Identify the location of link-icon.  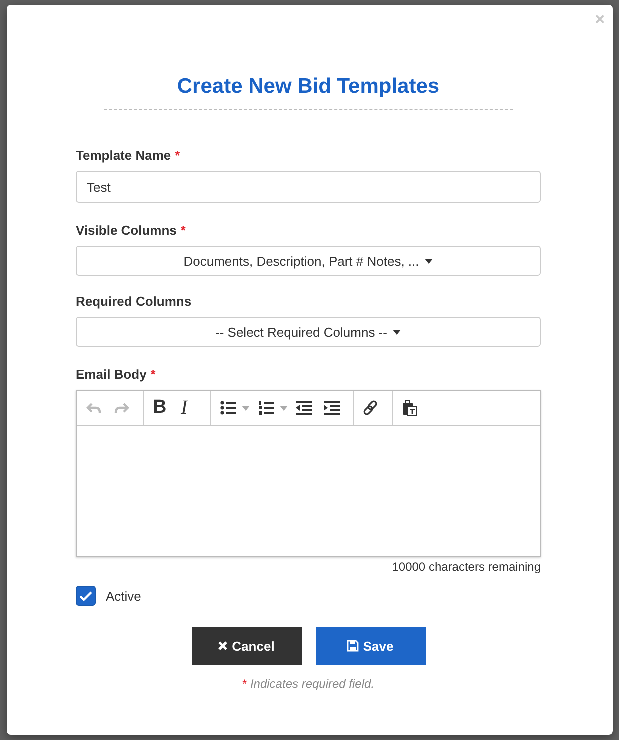
(371, 408).